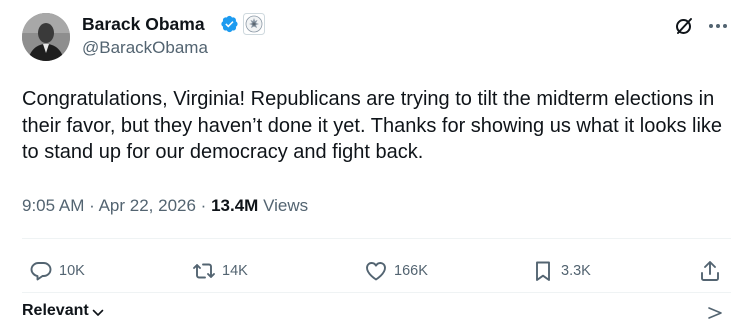 Image resolution: width=731 pixels, height=330 pixels. I want to click on share-icon, so click(710, 271).